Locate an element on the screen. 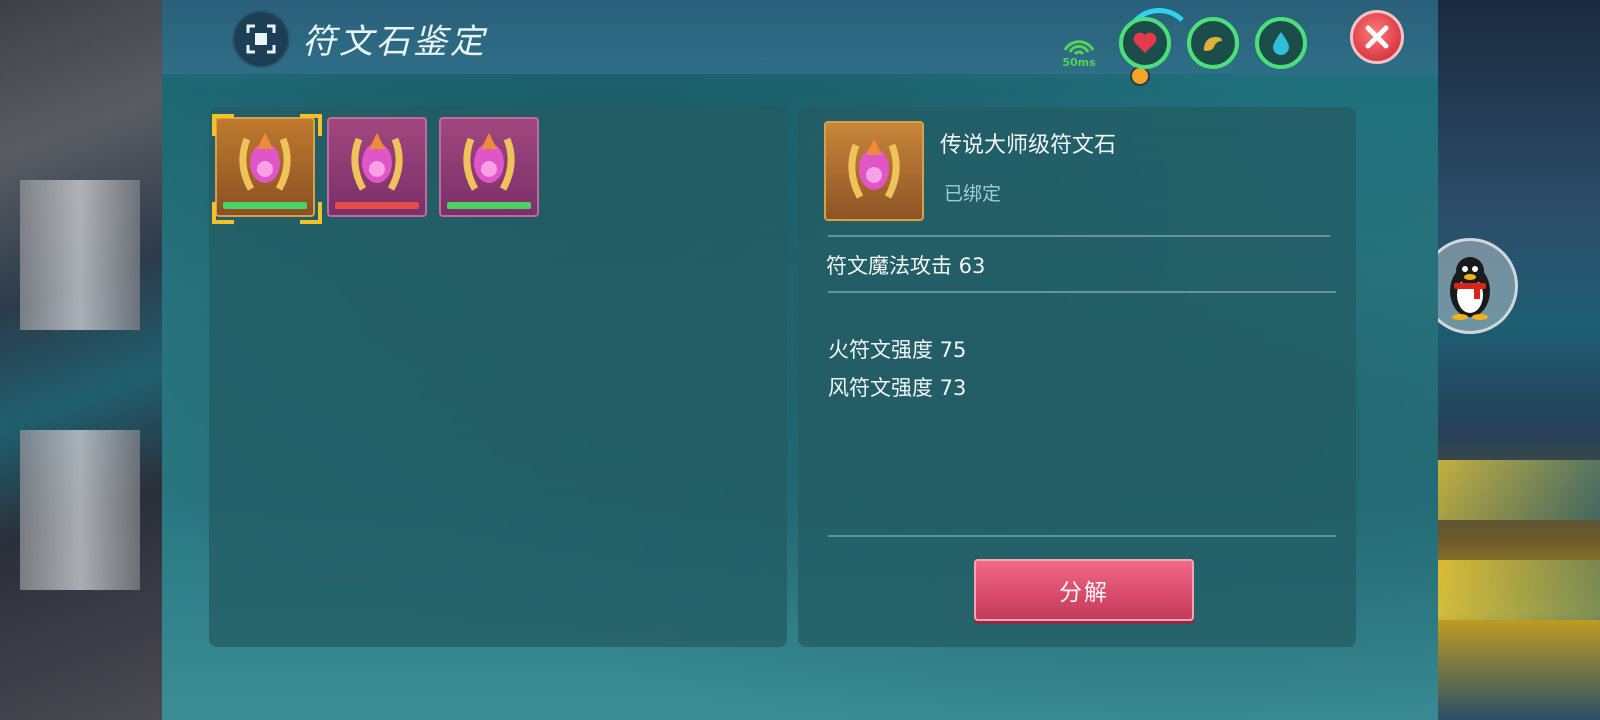 Image resolution: width=1600 pixels, height=720 pixels. game-world-right is located at coordinates (1519, 360).